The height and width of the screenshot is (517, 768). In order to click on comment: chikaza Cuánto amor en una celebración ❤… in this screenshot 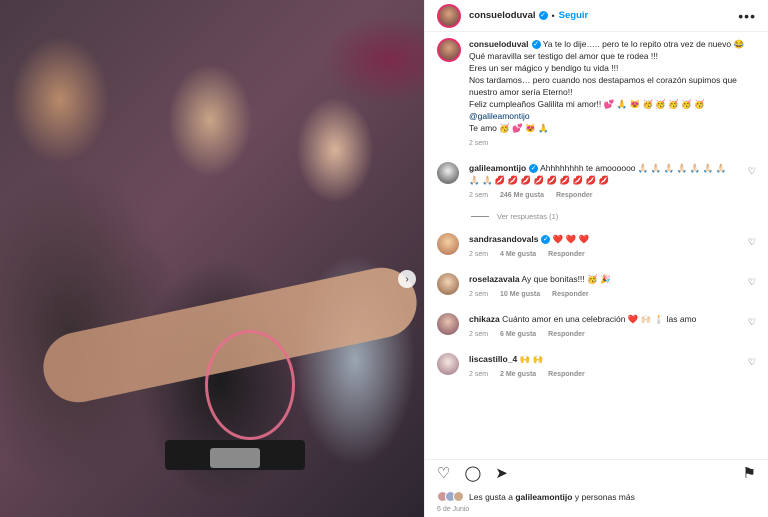, I will do `click(596, 327)`.